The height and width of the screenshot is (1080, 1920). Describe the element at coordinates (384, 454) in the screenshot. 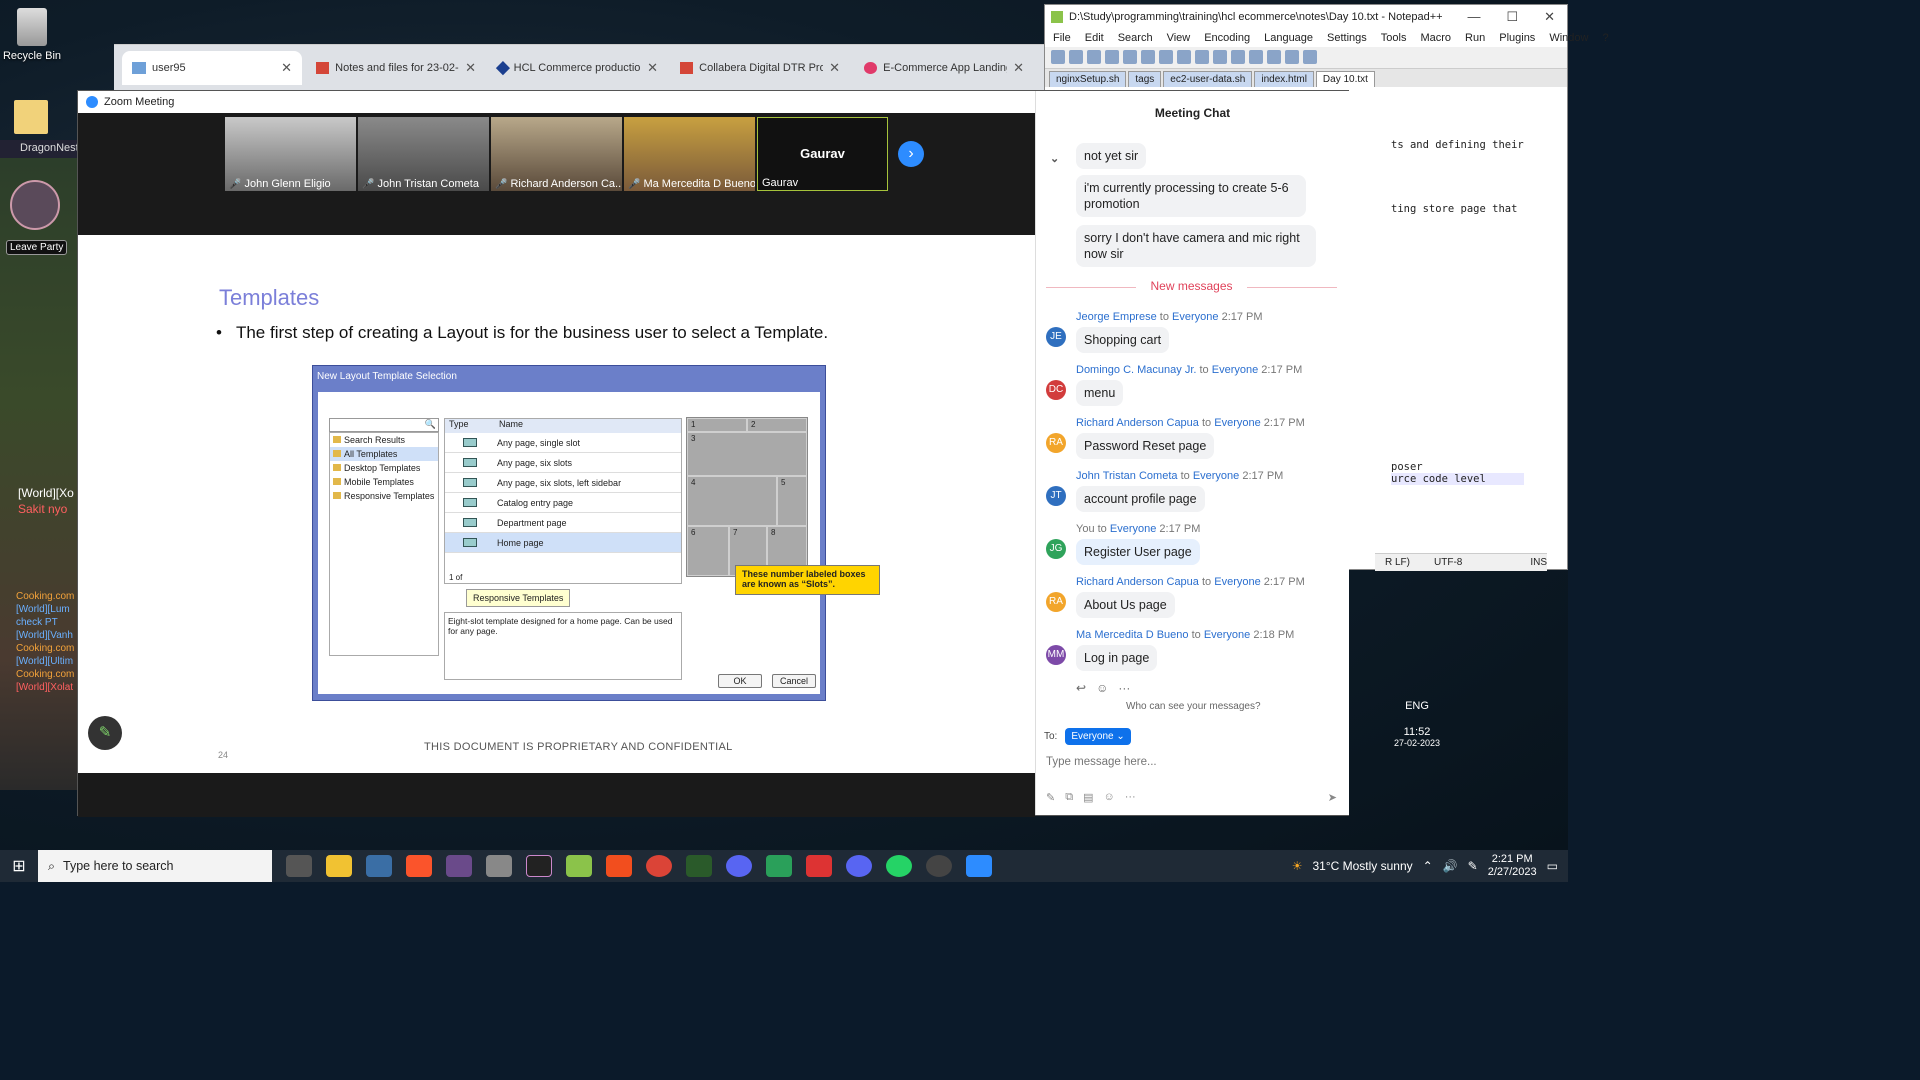

I see `tree-item: All Templates` at that location.